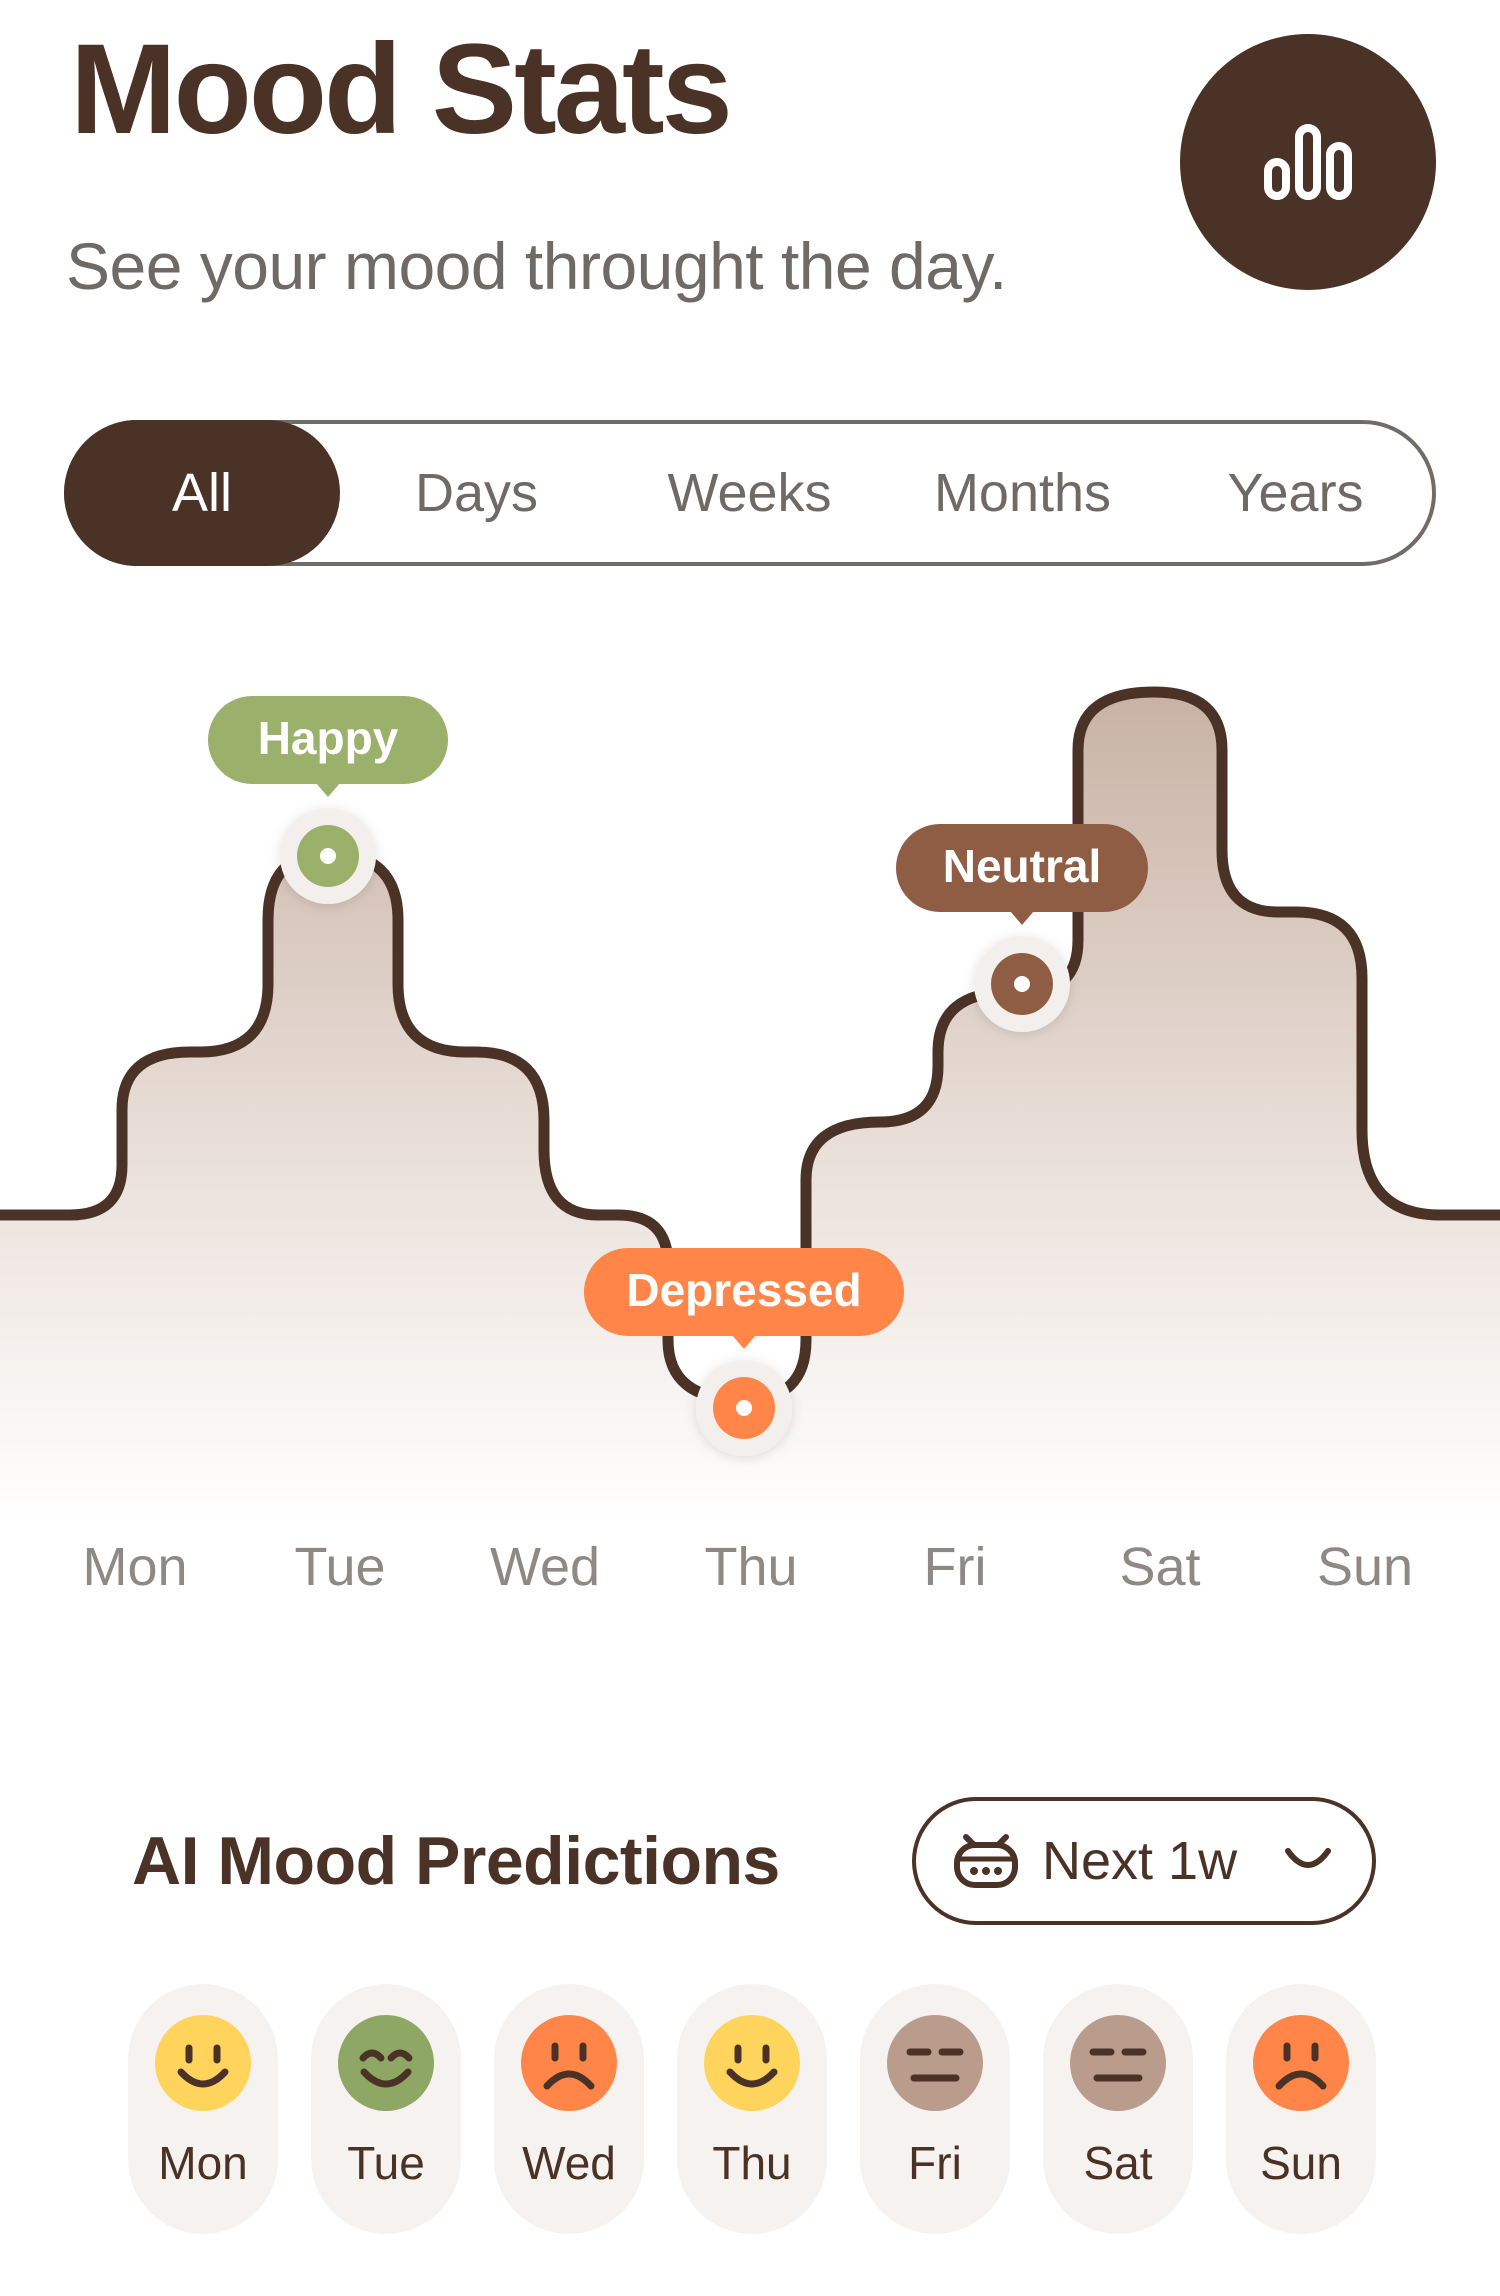  I want to click on depressed-label: Depressed, so click(743, 1290).